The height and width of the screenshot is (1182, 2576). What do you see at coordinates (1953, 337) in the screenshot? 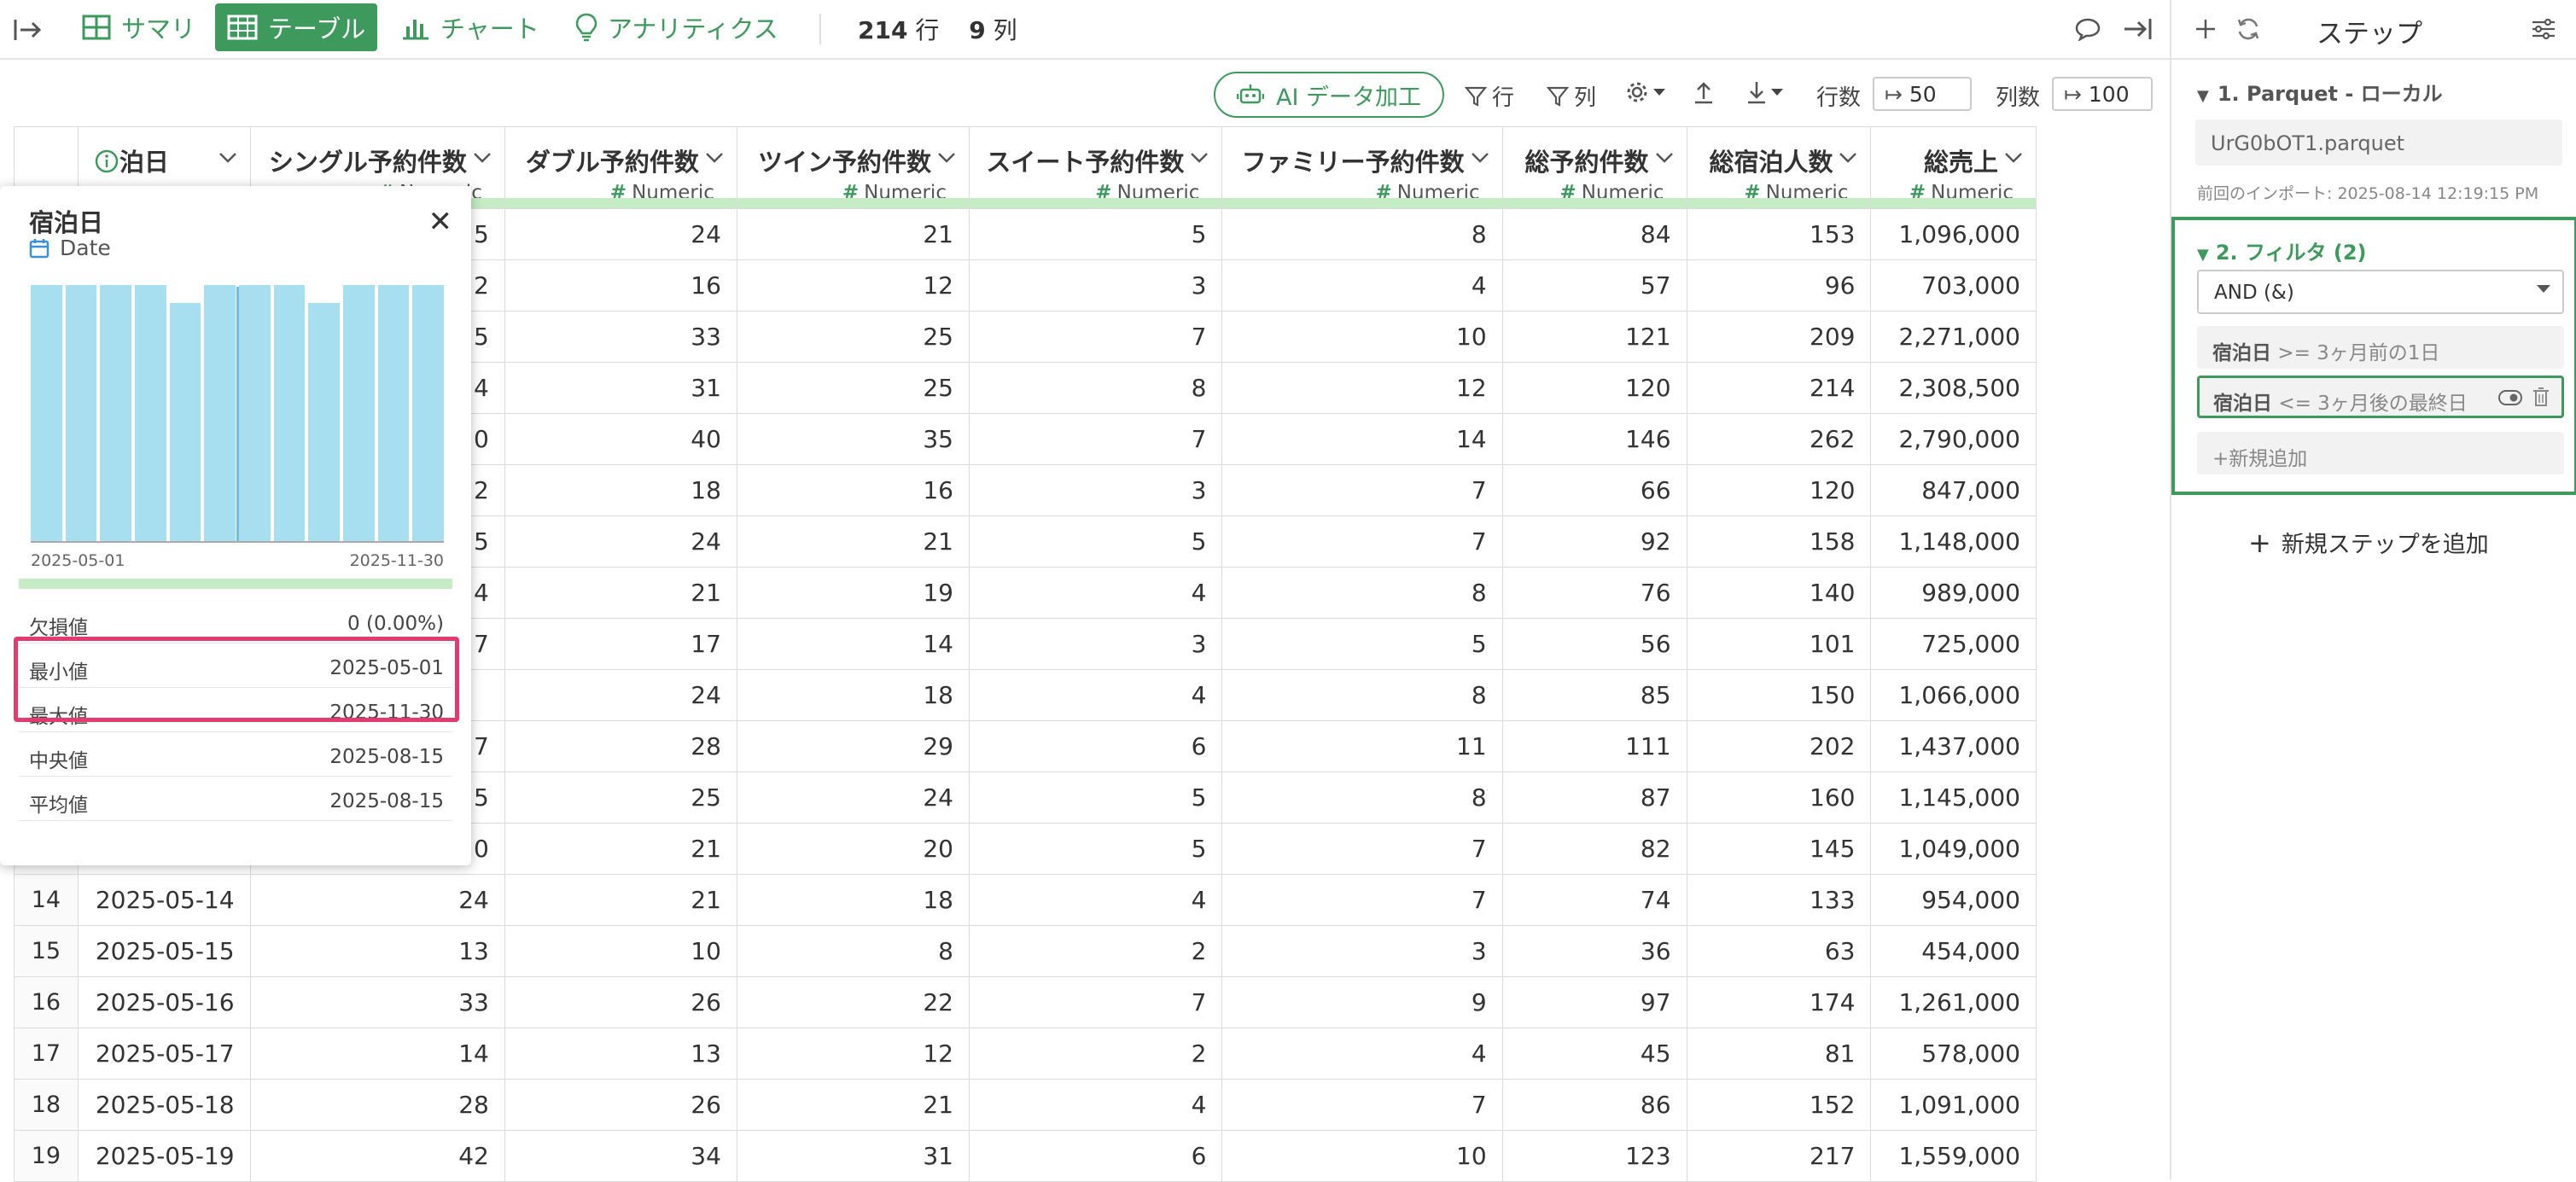
I see `table-cell: 2,271,000` at bounding box center [1953, 337].